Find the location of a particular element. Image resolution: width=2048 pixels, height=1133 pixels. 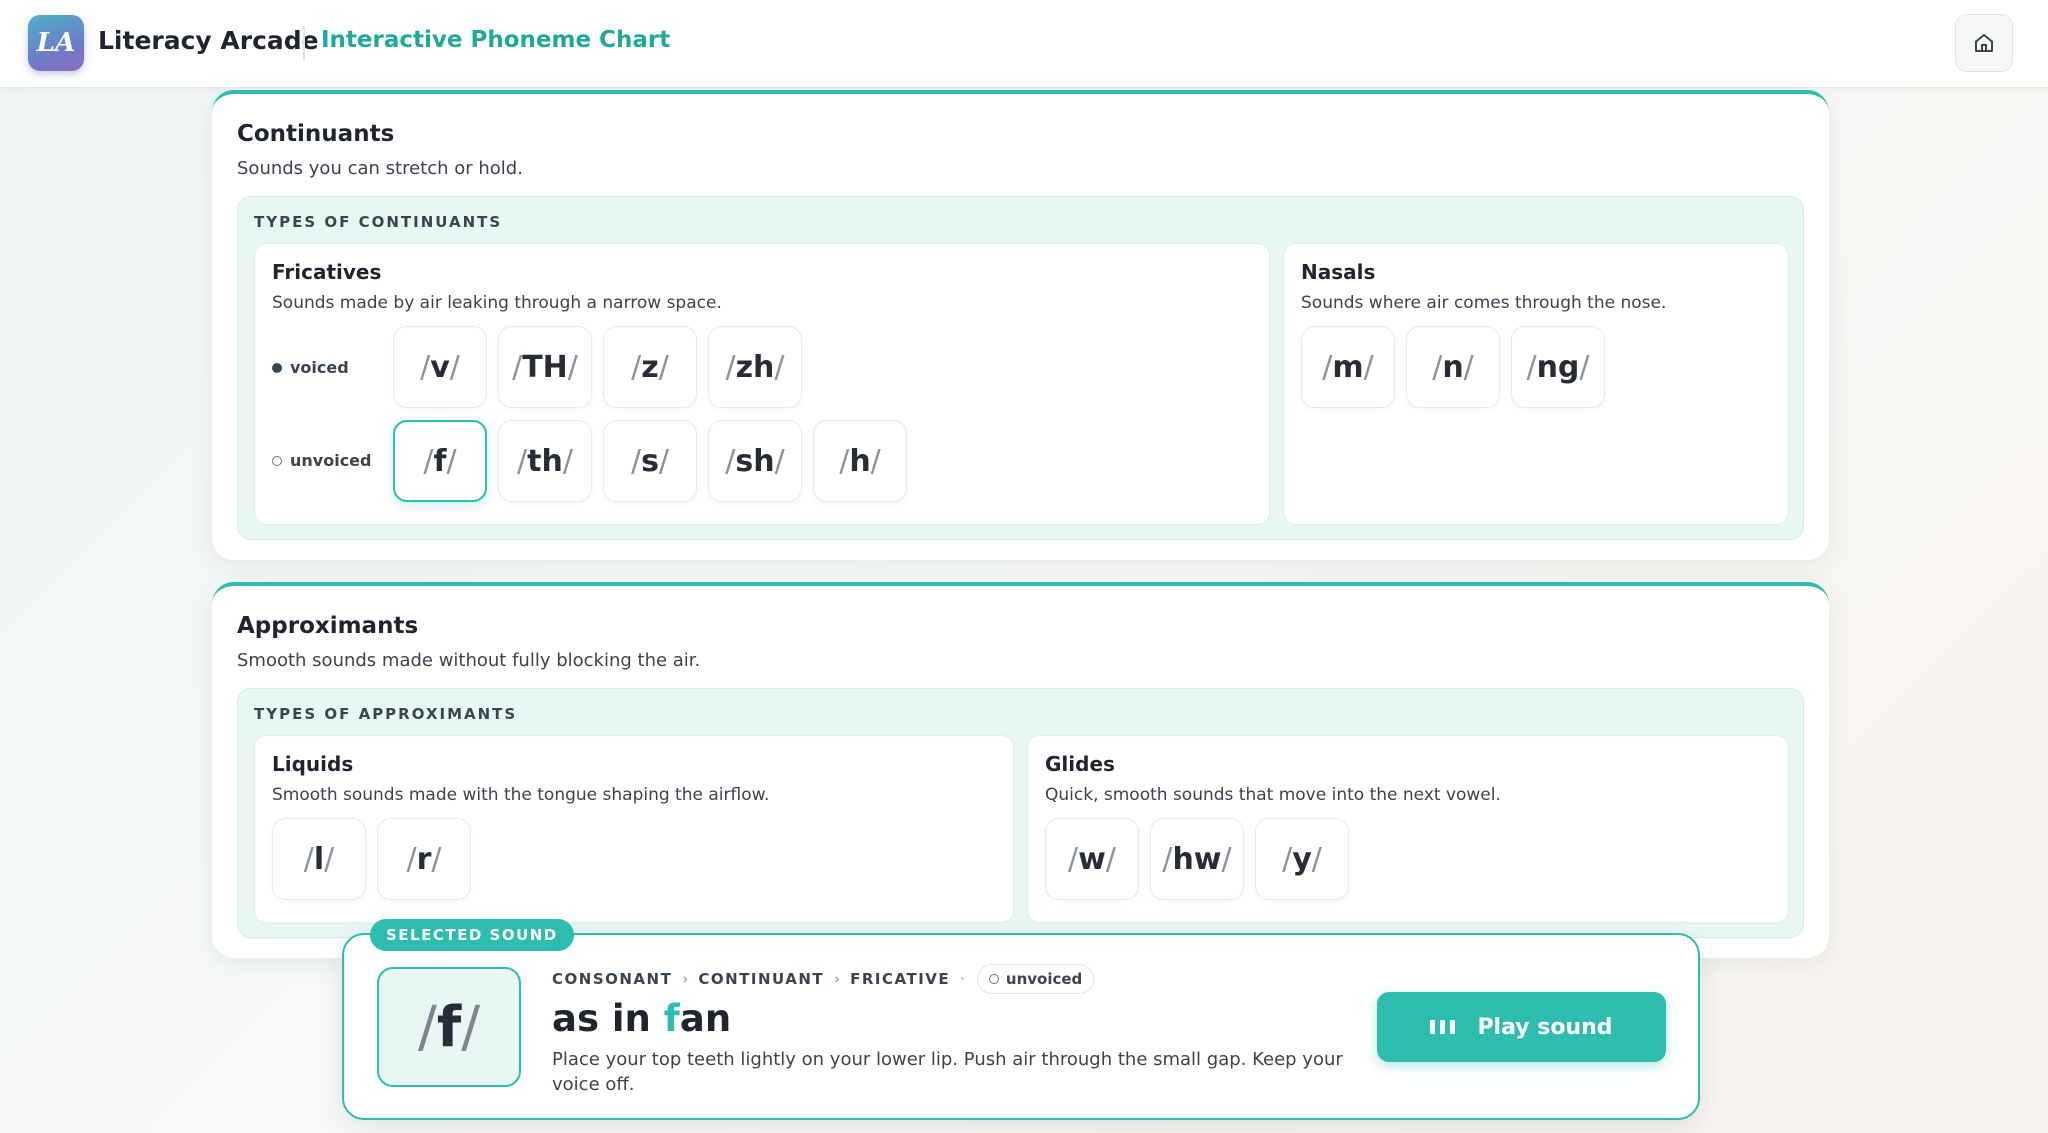

phoneme-m: / m / is located at coordinates (1348, 367).